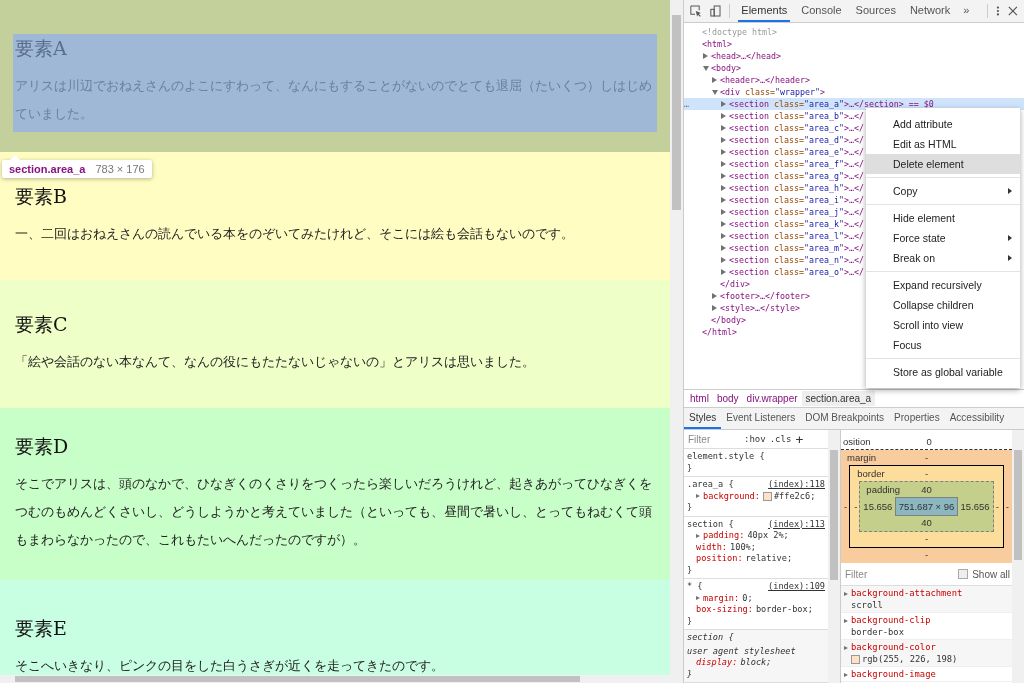 Image resolution: width=1024 pixels, height=683 pixels. I want to click on breadcrumb: html, so click(699, 398).